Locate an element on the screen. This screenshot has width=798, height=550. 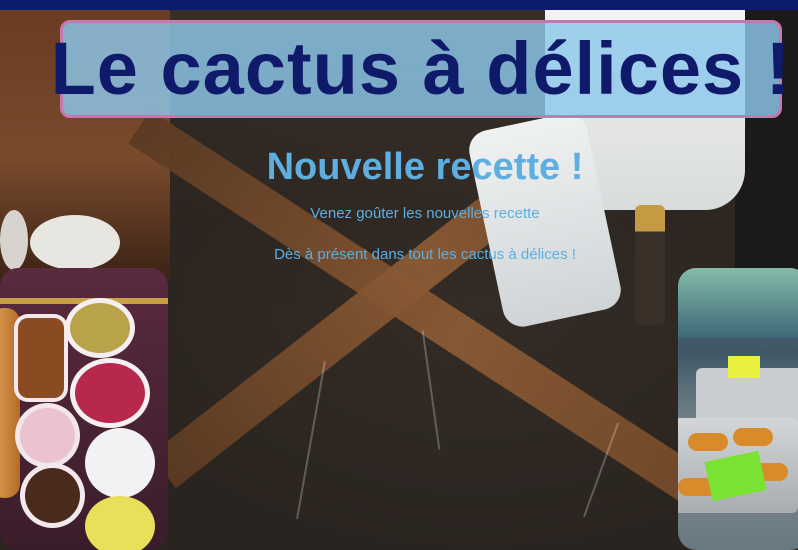
top-bar is located at coordinates (399, 5).